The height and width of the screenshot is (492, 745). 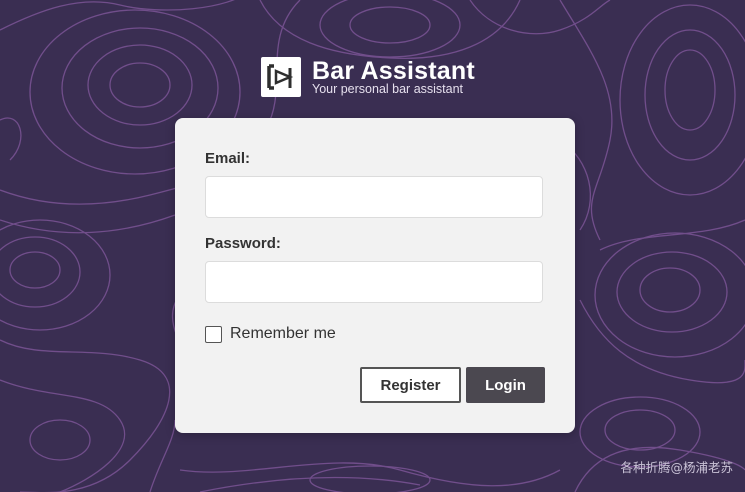 I want to click on app-title: Bar Assistant, so click(x=393, y=71).